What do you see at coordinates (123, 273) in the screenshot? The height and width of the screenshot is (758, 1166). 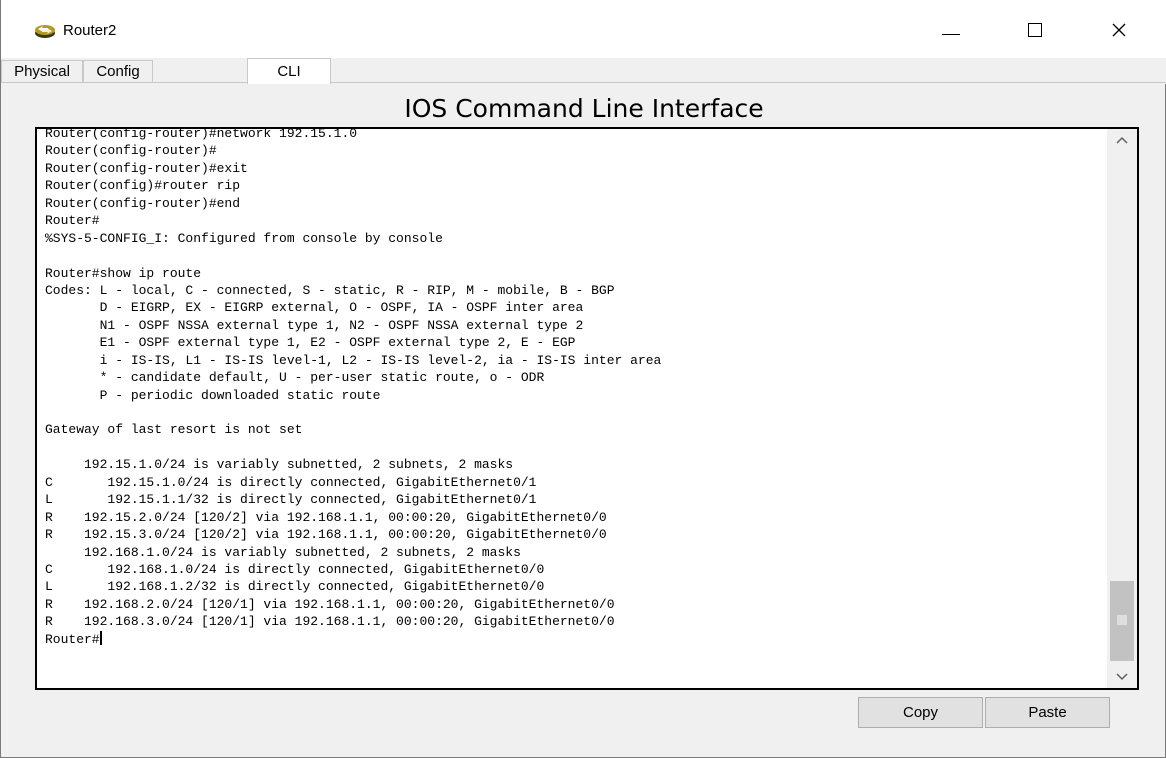 I see `terminal-line: Router#show ip route` at bounding box center [123, 273].